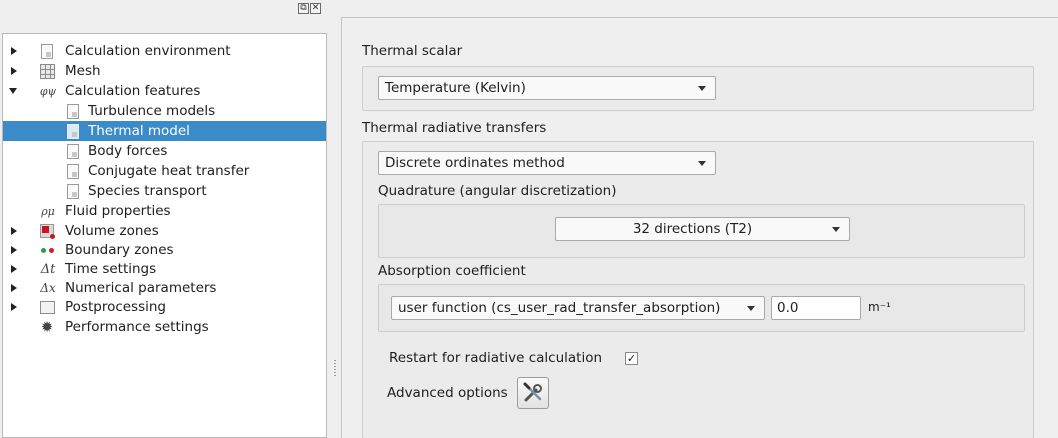 Image resolution: width=1058 pixels, height=438 pixels. Describe the element at coordinates (48, 269) in the screenshot. I see `delta-t-icon: Δt` at that location.